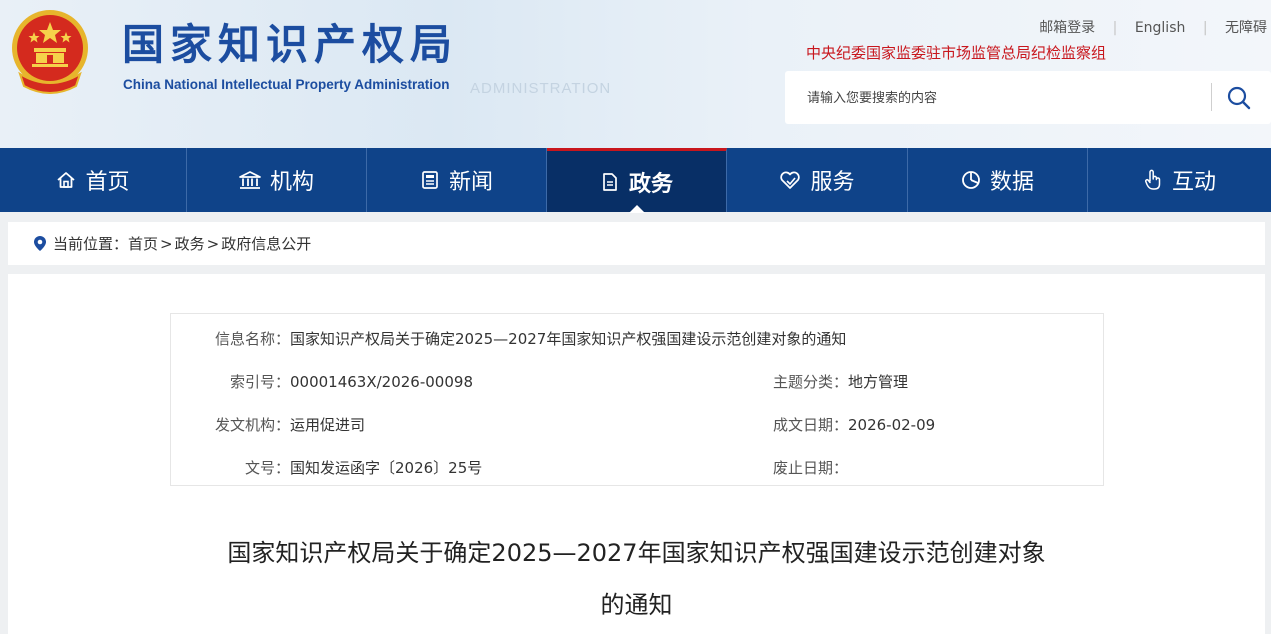  I want to click on article-title-line2: 的通知, so click(636, 605).